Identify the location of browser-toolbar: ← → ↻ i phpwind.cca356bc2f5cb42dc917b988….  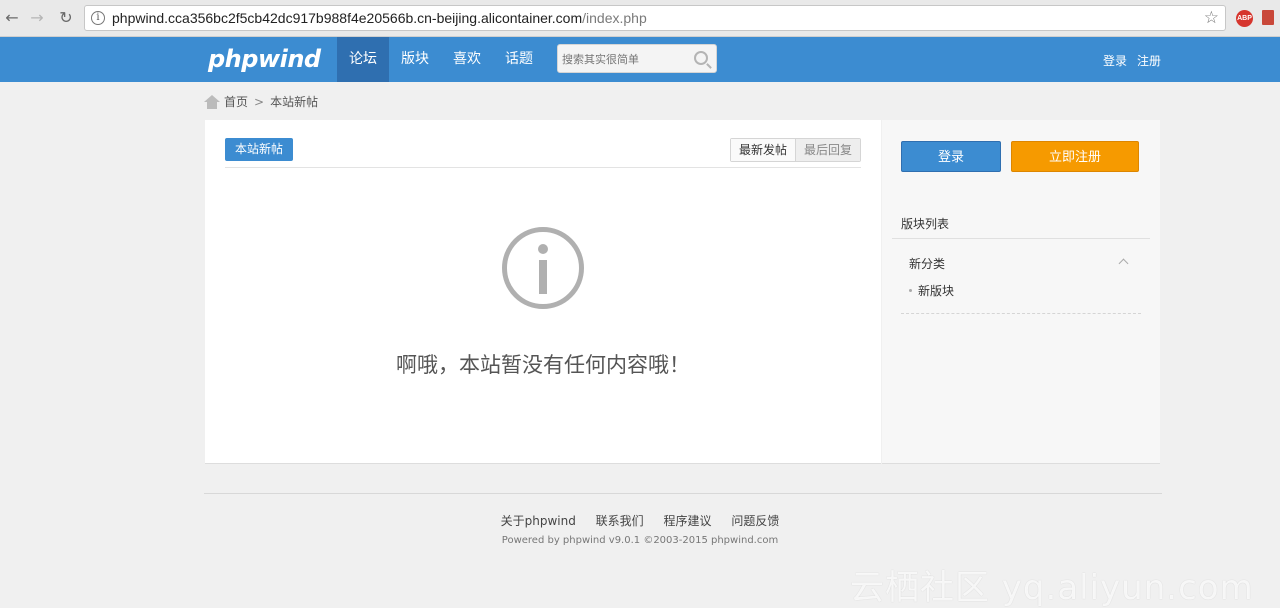
(640, 18).